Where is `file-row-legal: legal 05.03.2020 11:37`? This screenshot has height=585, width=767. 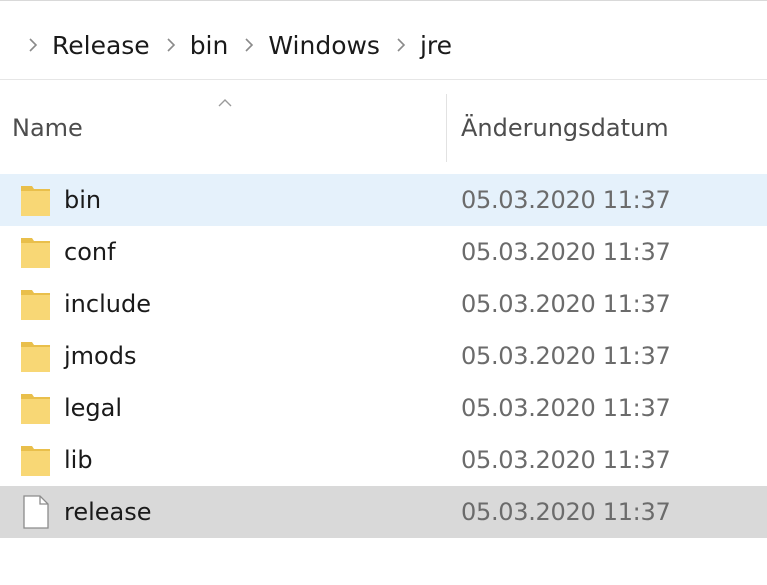 file-row-legal: legal 05.03.2020 11:37 is located at coordinates (383, 408).